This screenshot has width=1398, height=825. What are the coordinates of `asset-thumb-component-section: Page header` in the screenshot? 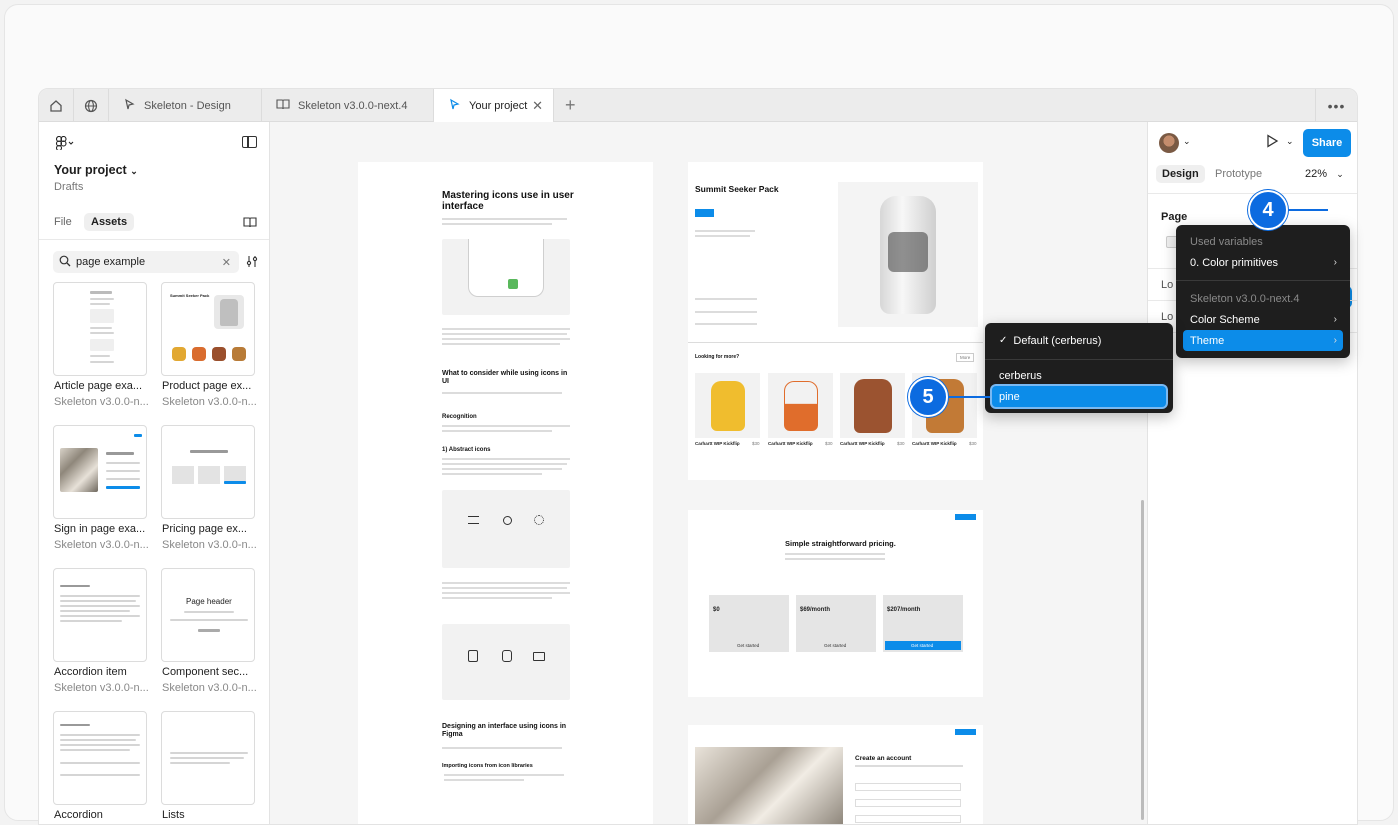 It's located at (208, 615).